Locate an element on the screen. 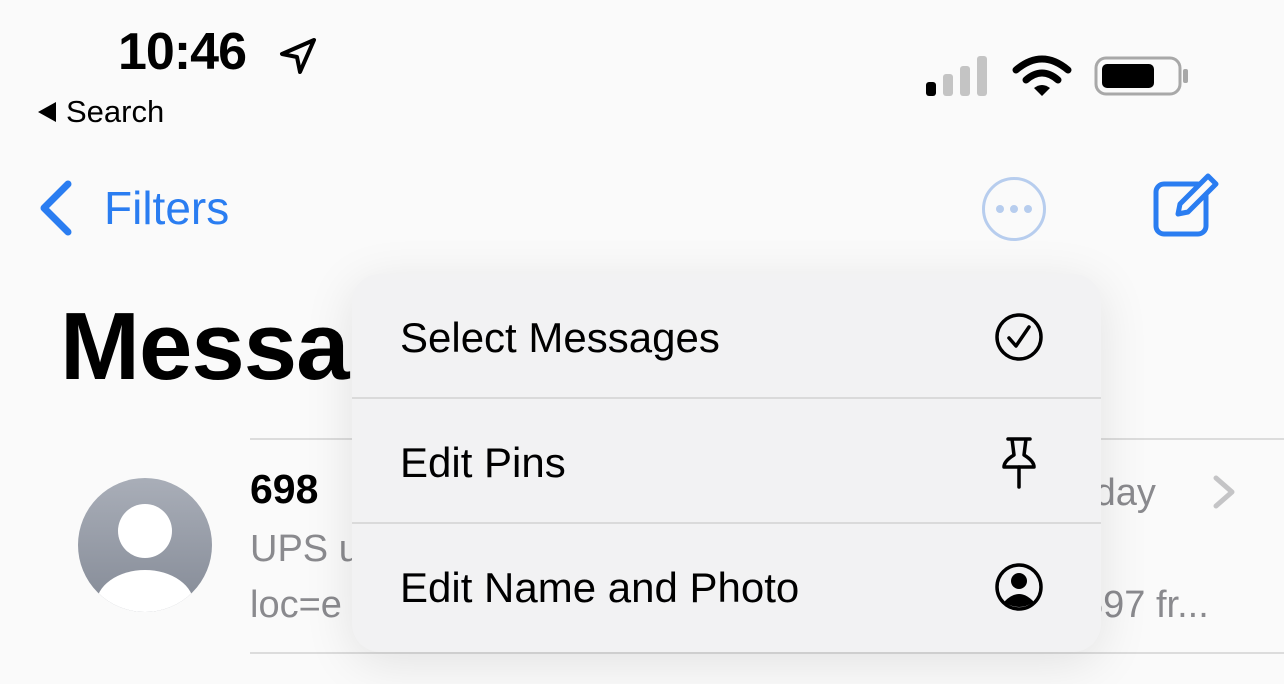 This screenshot has height=684, width=1284. battery-icon is located at coordinates (1141, 76).